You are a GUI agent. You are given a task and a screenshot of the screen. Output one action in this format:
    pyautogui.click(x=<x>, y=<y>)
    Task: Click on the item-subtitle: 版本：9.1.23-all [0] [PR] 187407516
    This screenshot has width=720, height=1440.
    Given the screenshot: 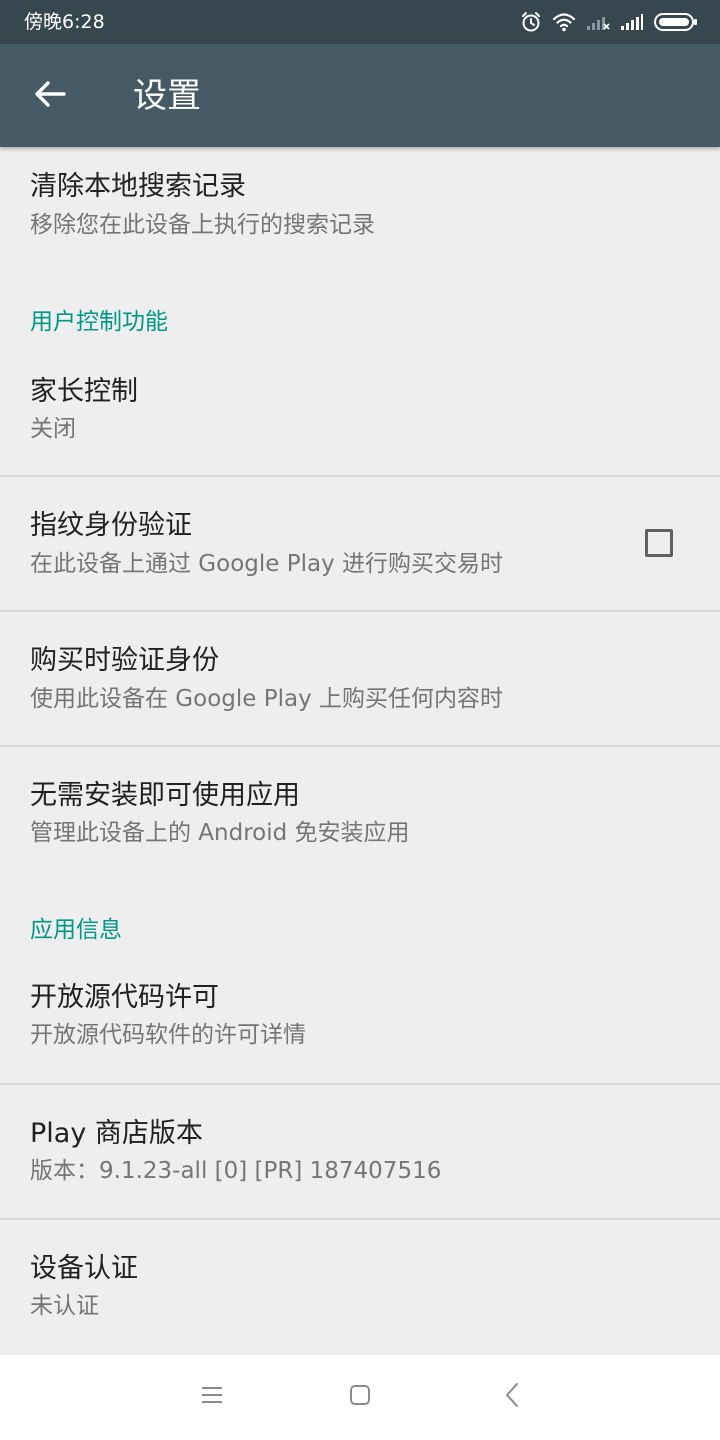 What is the action you would take?
    pyautogui.click(x=236, y=1171)
    